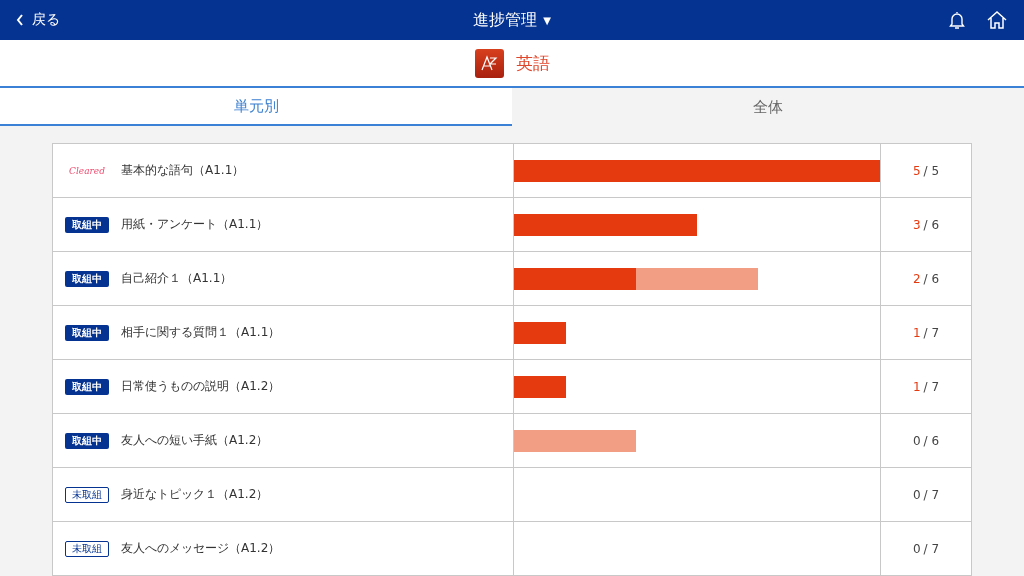 The width and height of the screenshot is (1024, 576). I want to click on unit-name: 相手に関する質問１（A1.1）, so click(201, 332).